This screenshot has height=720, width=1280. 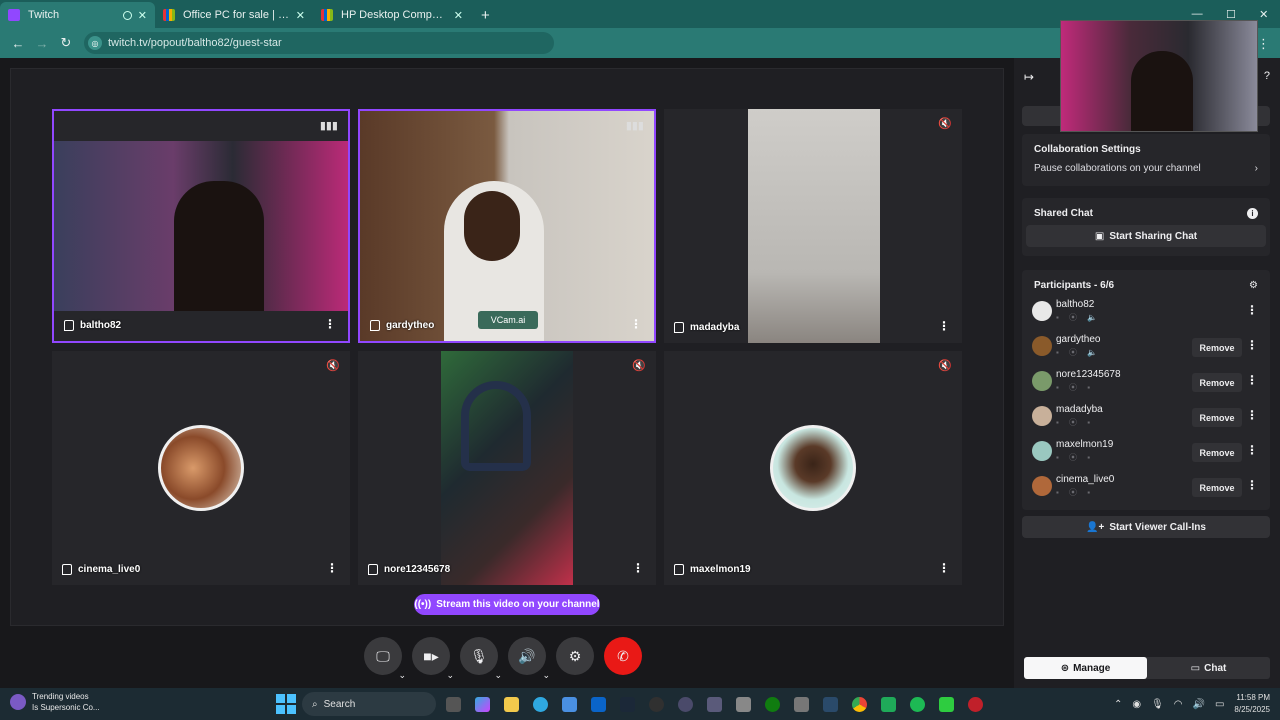 I want to click on help-icon: ?, so click(x=1267, y=76).